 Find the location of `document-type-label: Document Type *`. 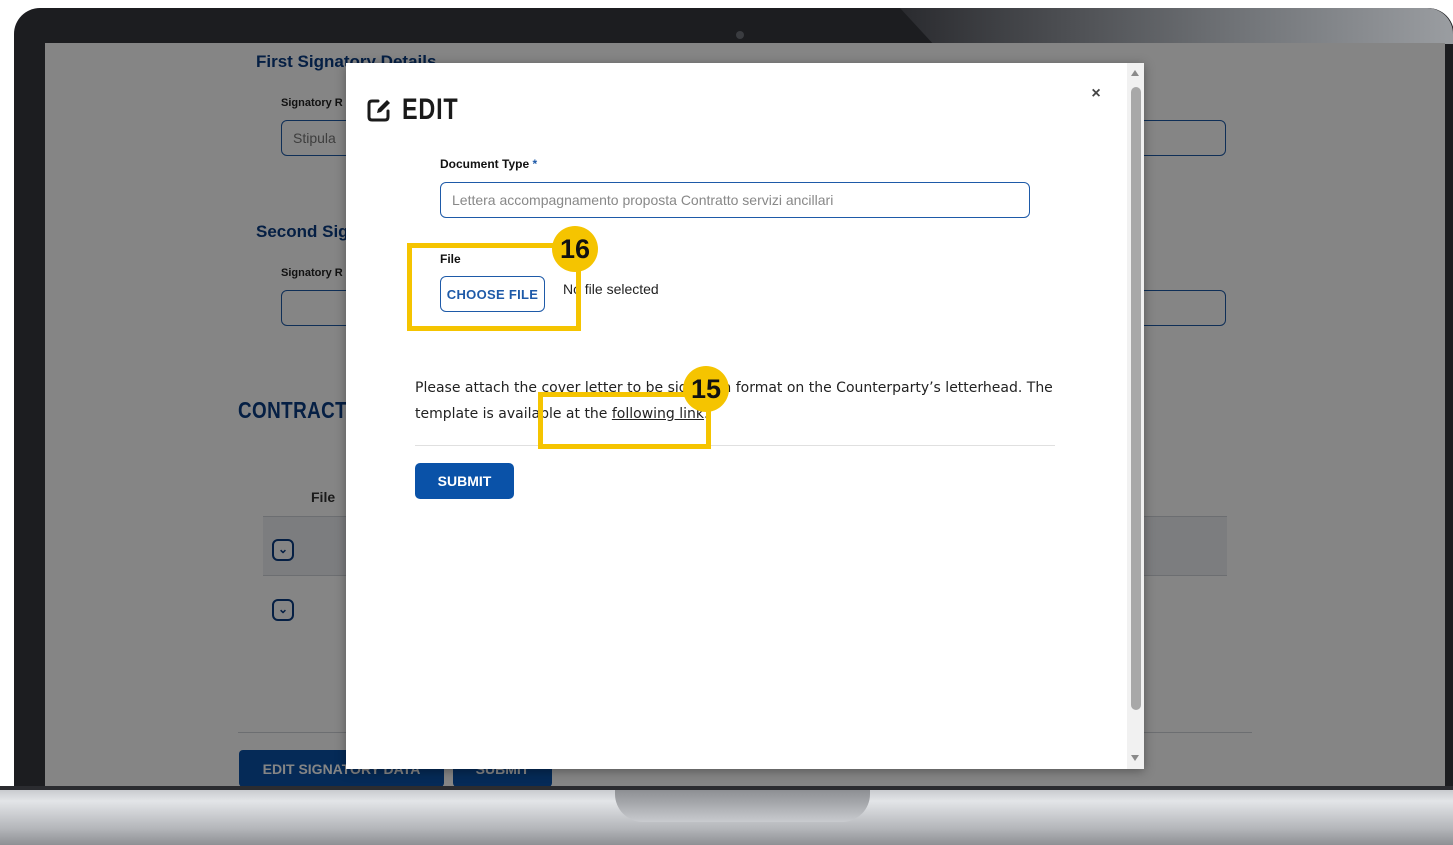

document-type-label: Document Type * is located at coordinates (488, 164).